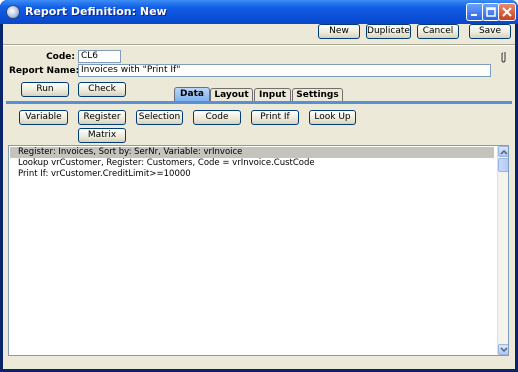  Describe the element at coordinates (388, 31) in the screenshot. I see `duplicate-button: Duplicate` at that location.